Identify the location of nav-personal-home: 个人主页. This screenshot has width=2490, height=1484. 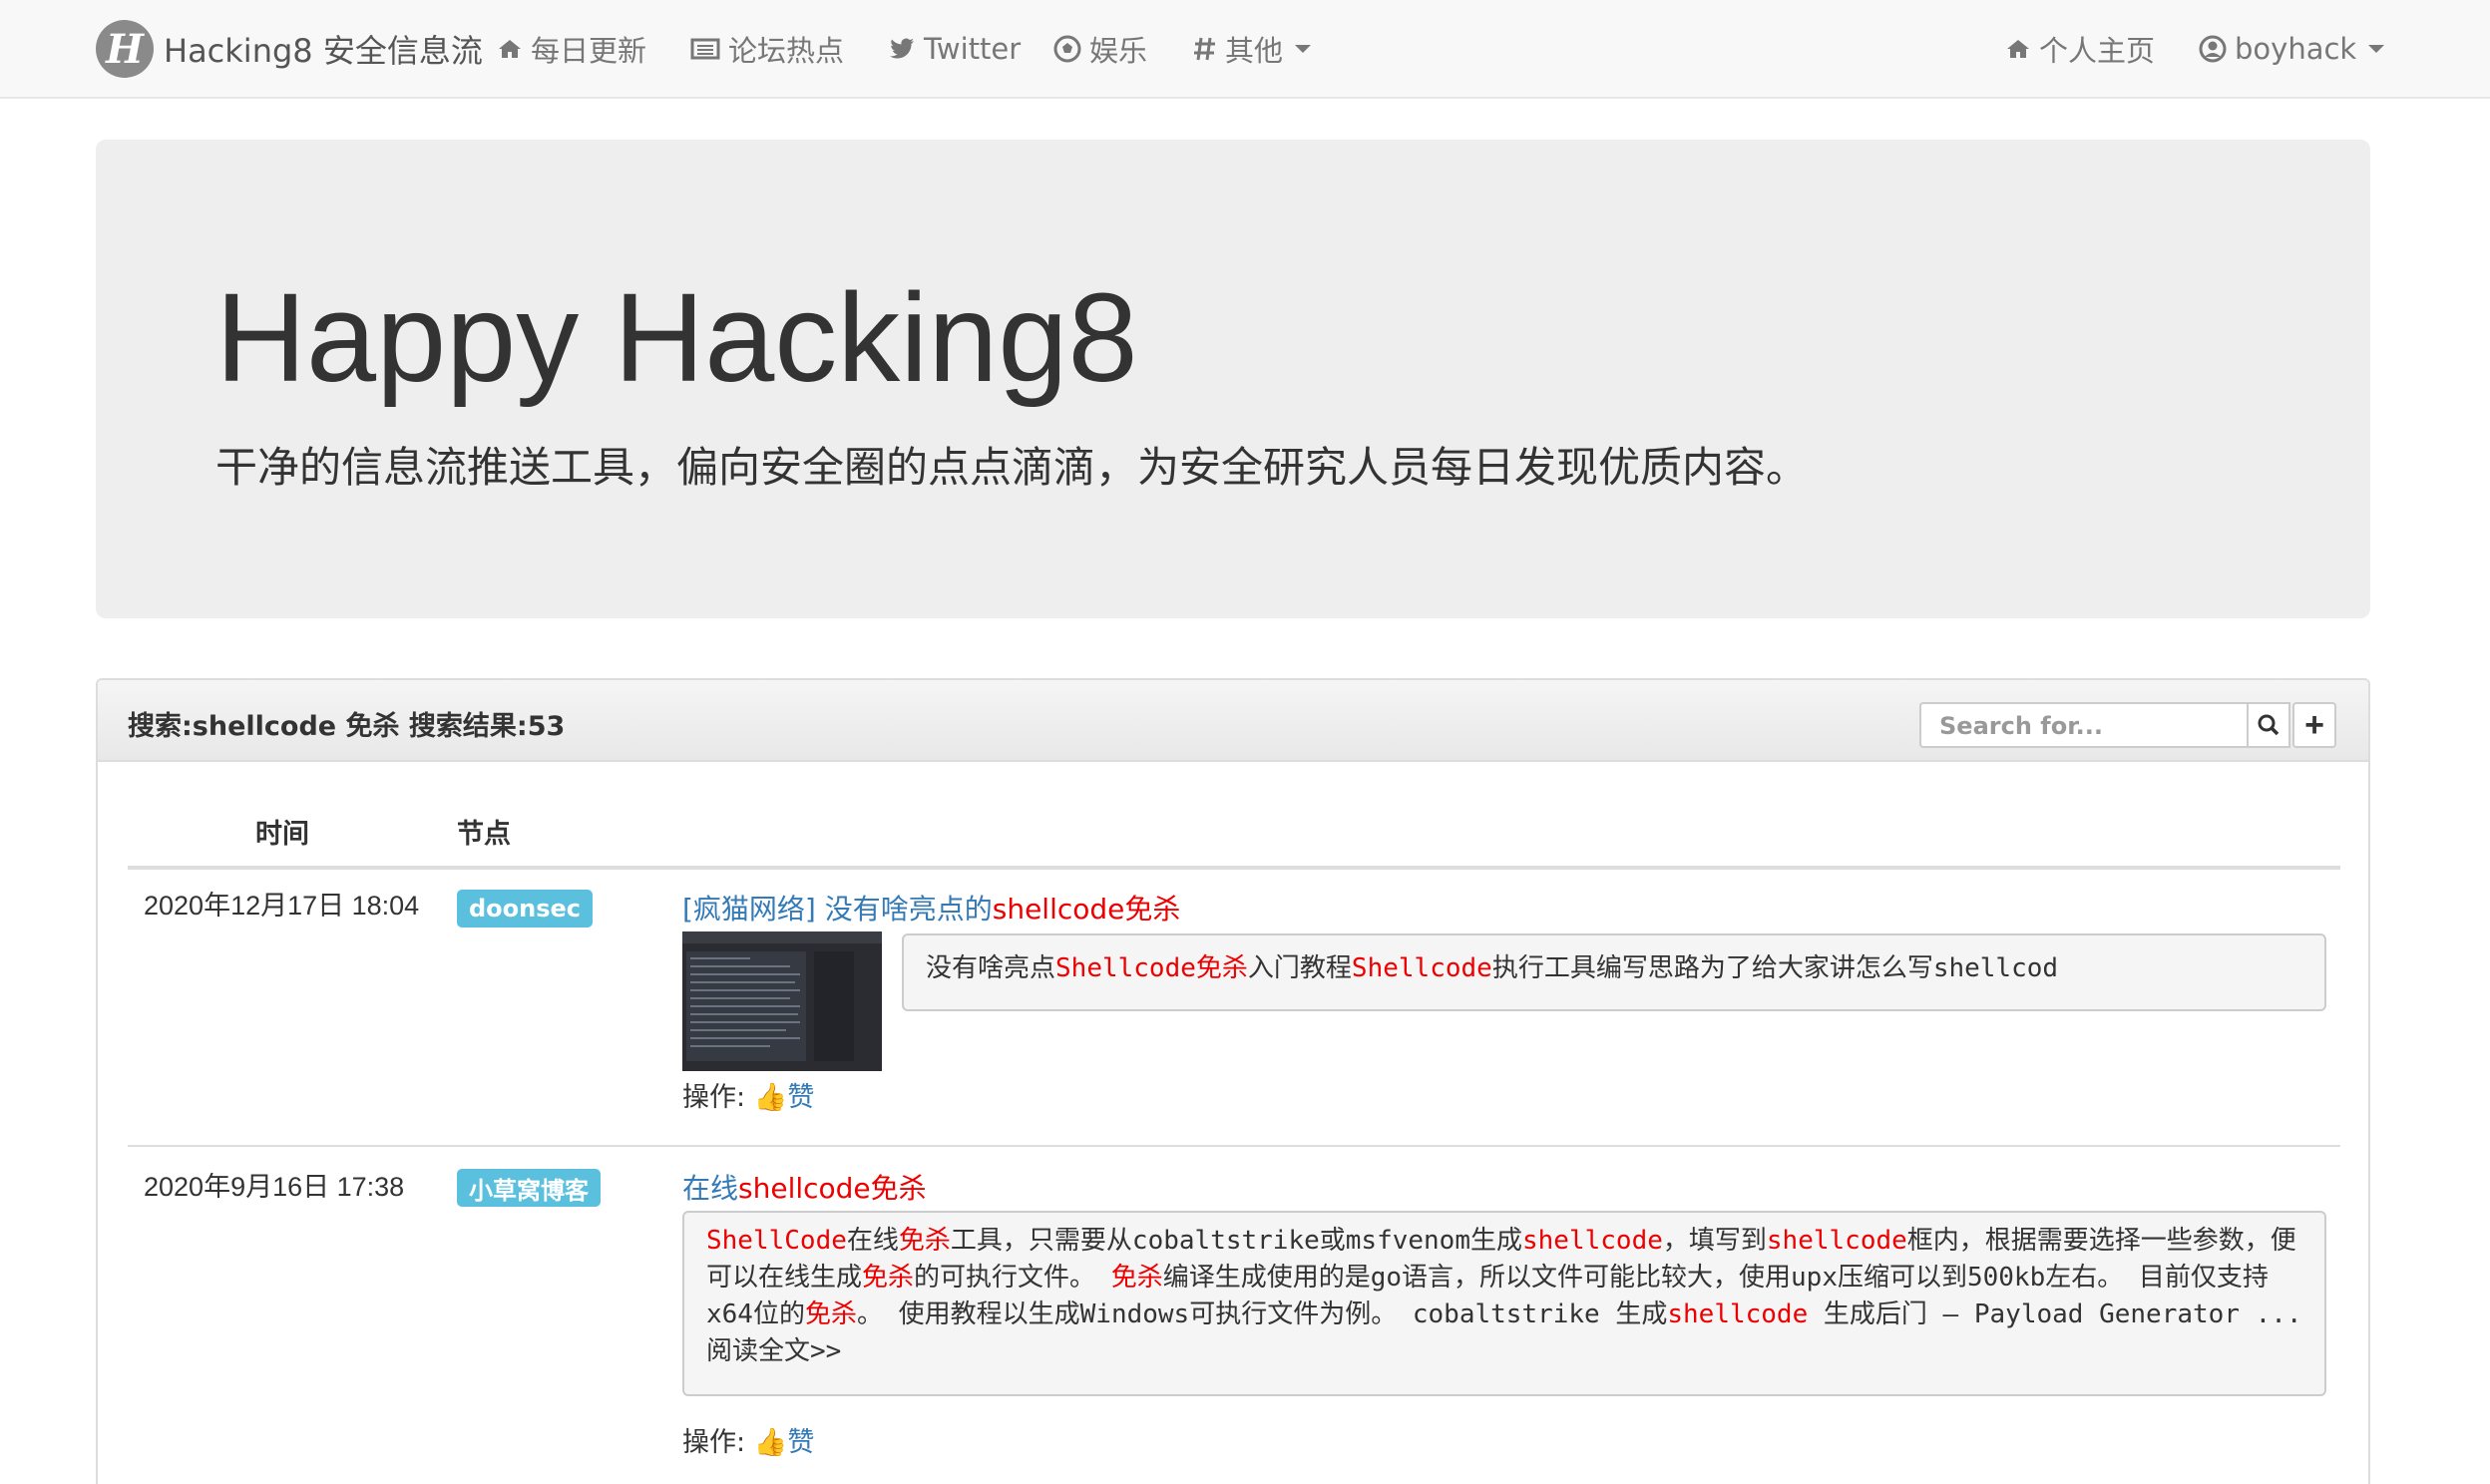
(2080, 49).